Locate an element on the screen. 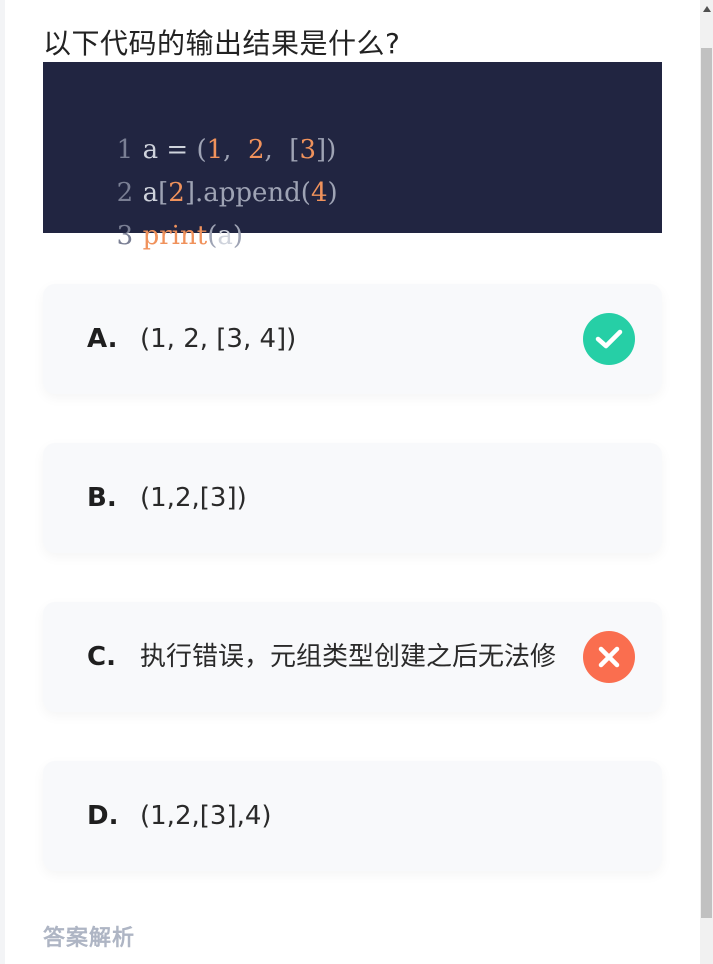 The width and height of the screenshot is (713, 964). option-letter: B. is located at coordinates (102, 498).